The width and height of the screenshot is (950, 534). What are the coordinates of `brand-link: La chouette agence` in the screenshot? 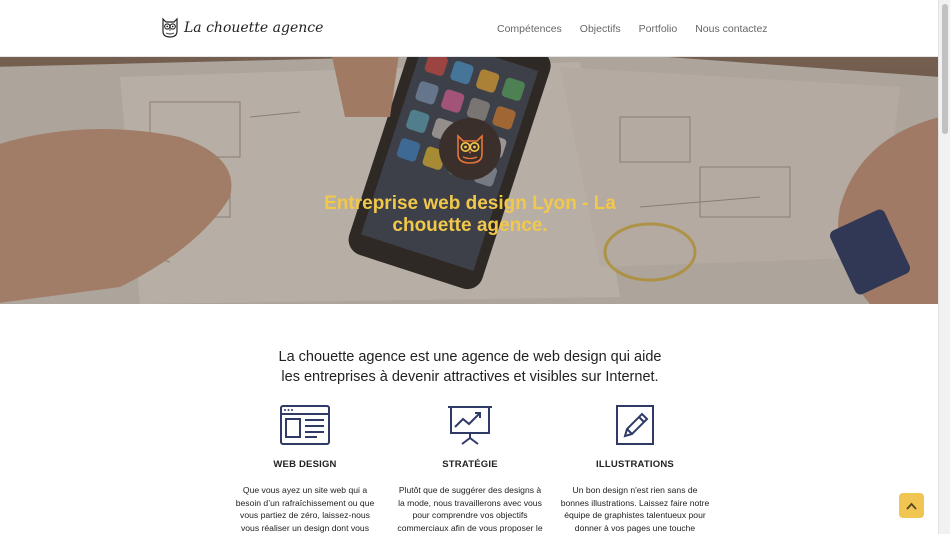 It's located at (241, 28).